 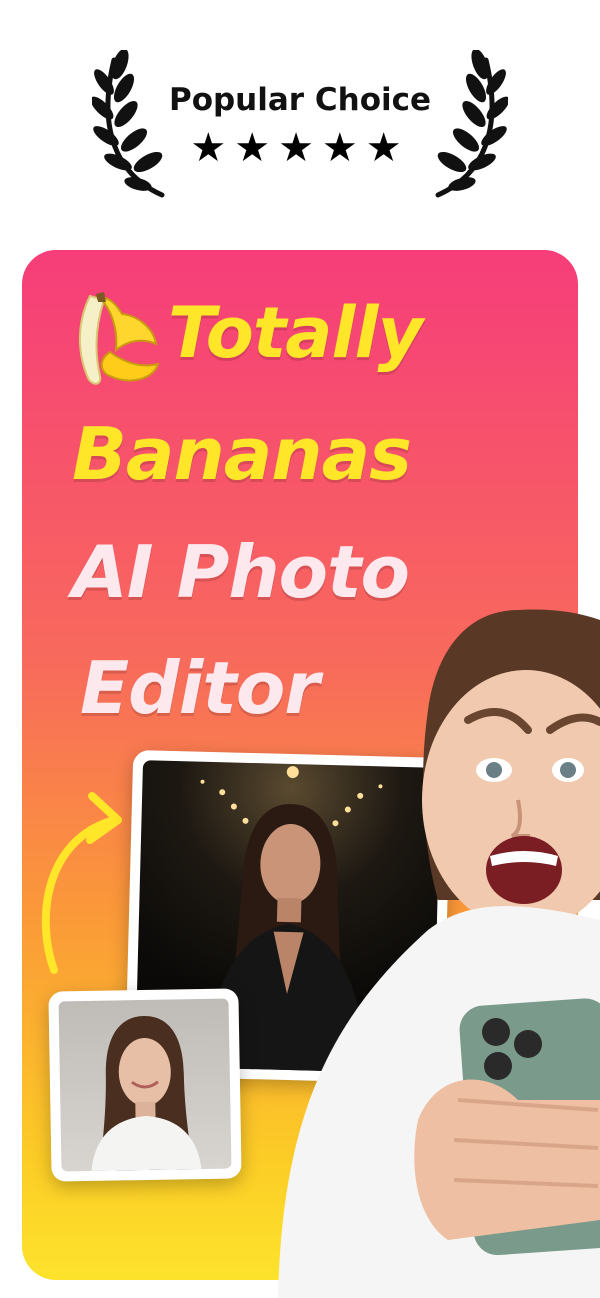 What do you see at coordinates (242, 454) in the screenshot?
I see `headline-line-2: Bananas` at bounding box center [242, 454].